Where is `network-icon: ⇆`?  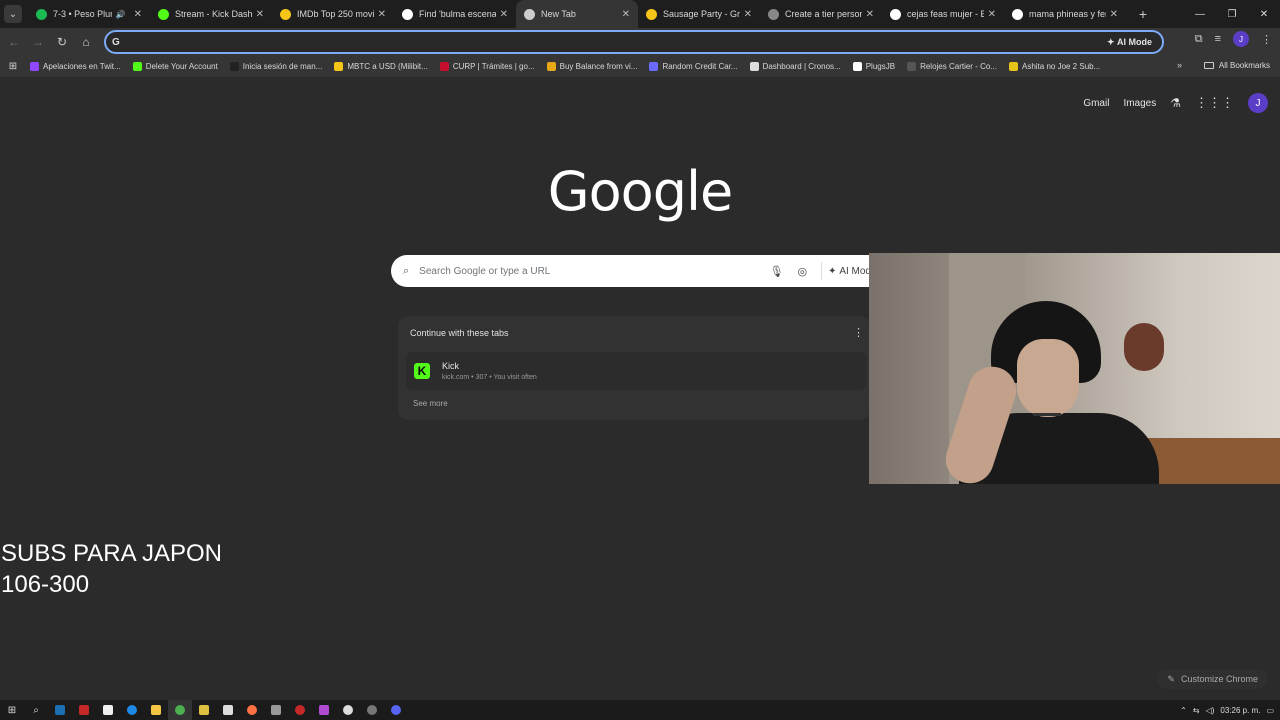
network-icon: ⇆ is located at coordinates (1196, 710).